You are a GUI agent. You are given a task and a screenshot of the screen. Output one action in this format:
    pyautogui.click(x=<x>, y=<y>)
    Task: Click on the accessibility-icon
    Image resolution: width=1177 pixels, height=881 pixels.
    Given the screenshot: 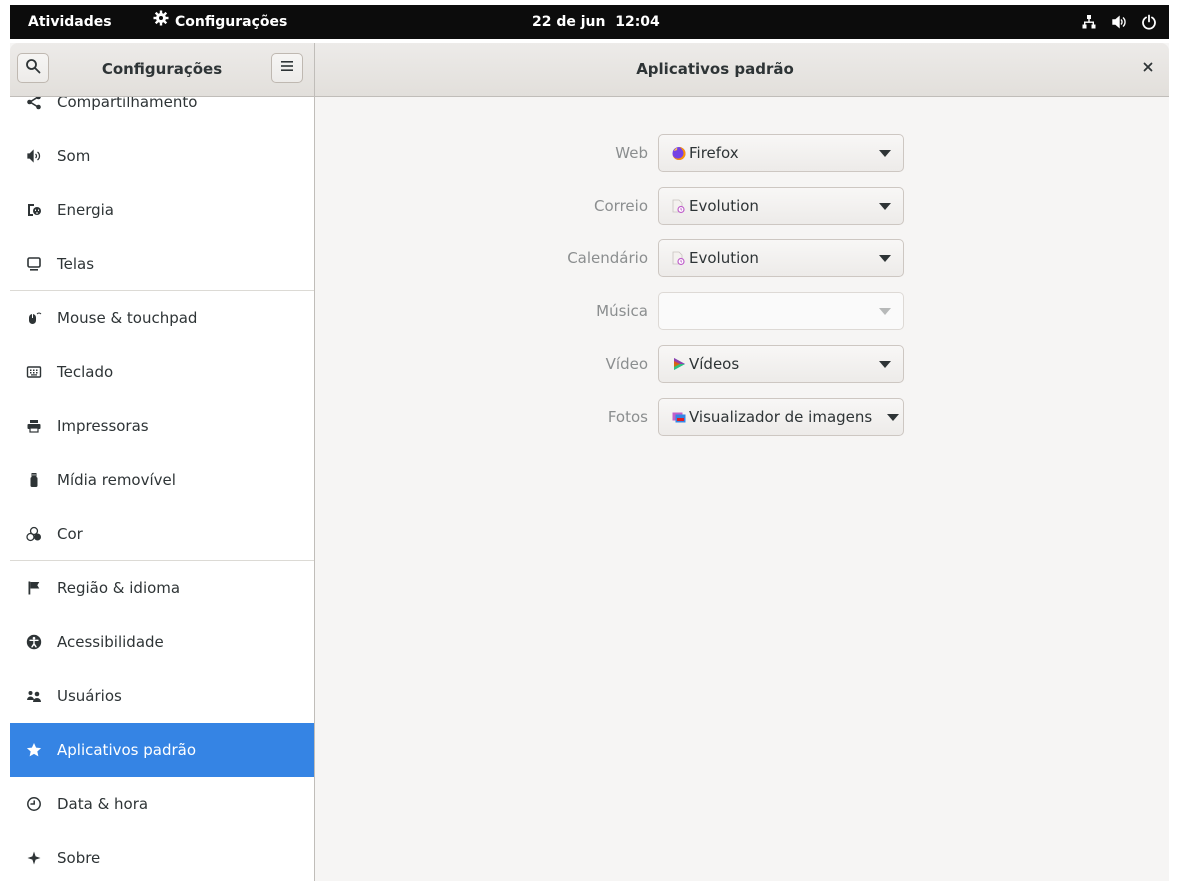 What is the action you would take?
    pyautogui.click(x=34, y=642)
    